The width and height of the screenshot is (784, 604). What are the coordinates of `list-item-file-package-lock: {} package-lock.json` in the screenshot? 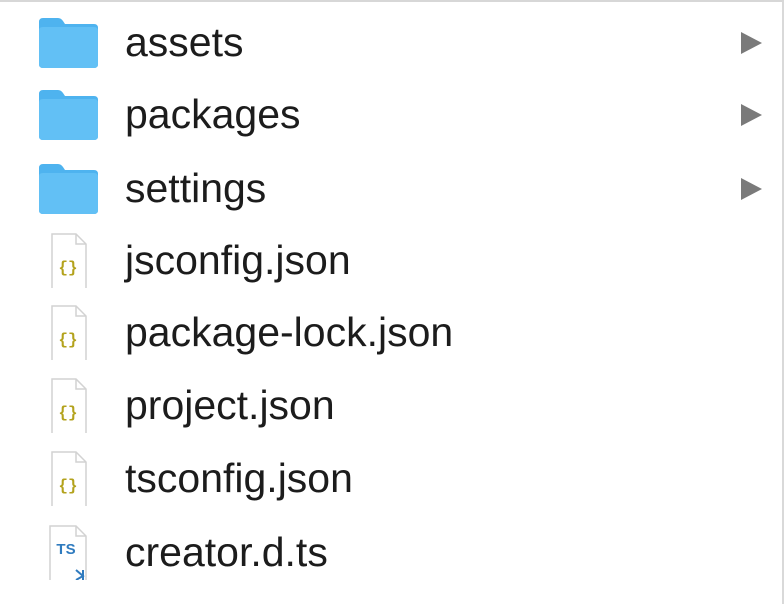 It's located at (391, 332).